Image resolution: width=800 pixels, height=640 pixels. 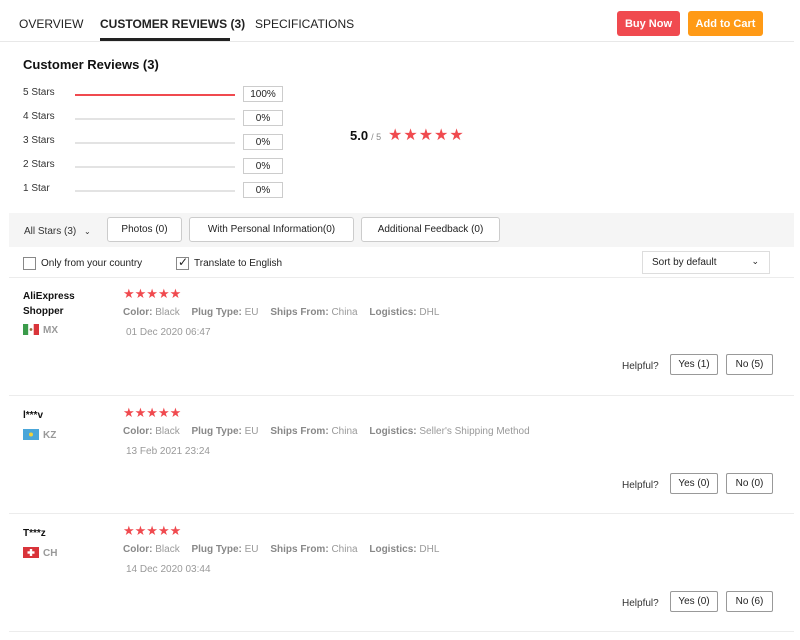 I want to click on reviewer-name: T***z, so click(x=34, y=533).